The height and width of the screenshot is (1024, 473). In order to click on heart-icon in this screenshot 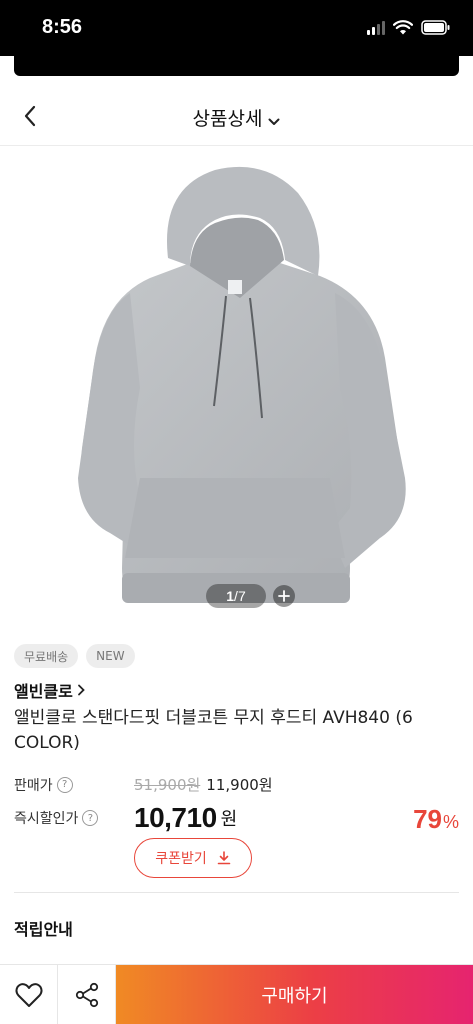, I will do `click(28, 995)`.